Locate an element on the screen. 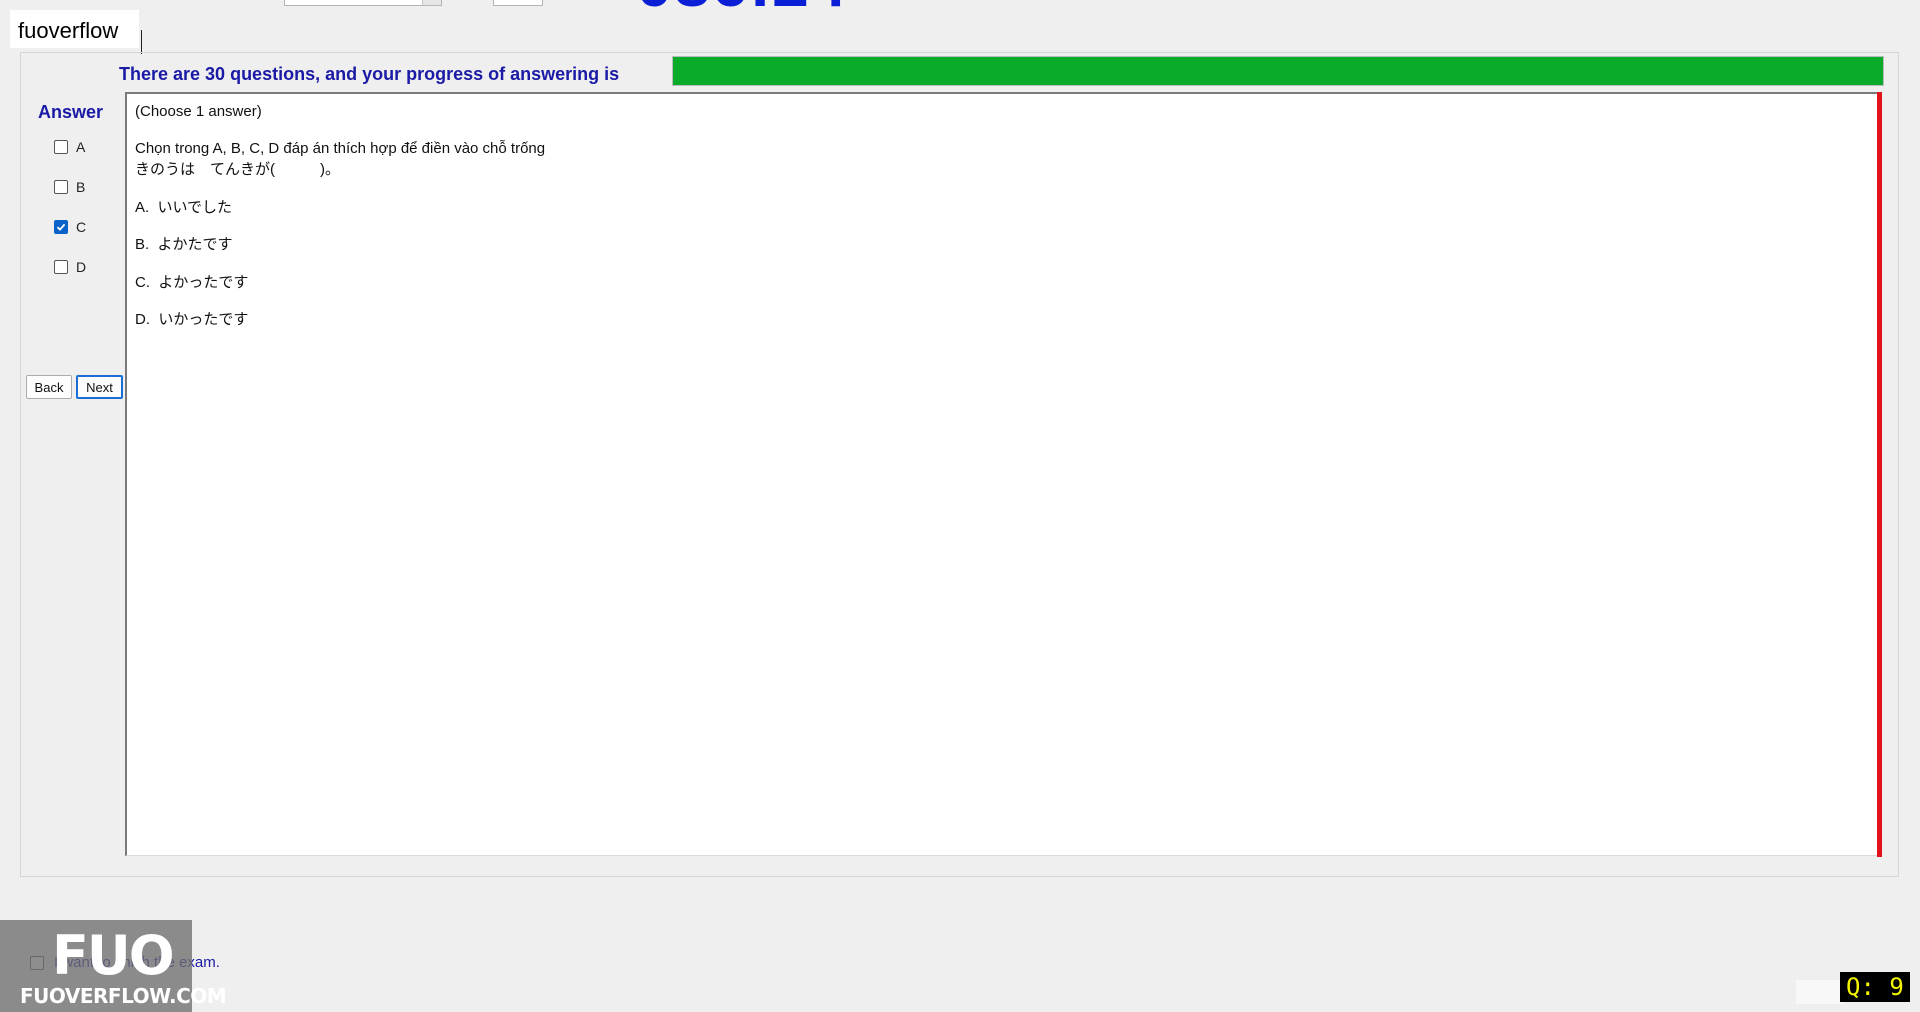 The image size is (1920, 1012). logo-mark: FUO is located at coordinates (113, 955).